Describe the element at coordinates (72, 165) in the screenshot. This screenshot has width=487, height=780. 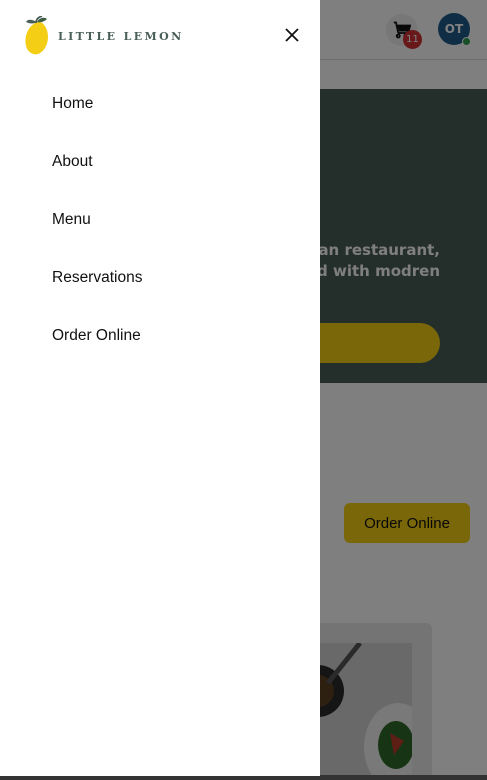
I see `nav-item-about: About` at that location.